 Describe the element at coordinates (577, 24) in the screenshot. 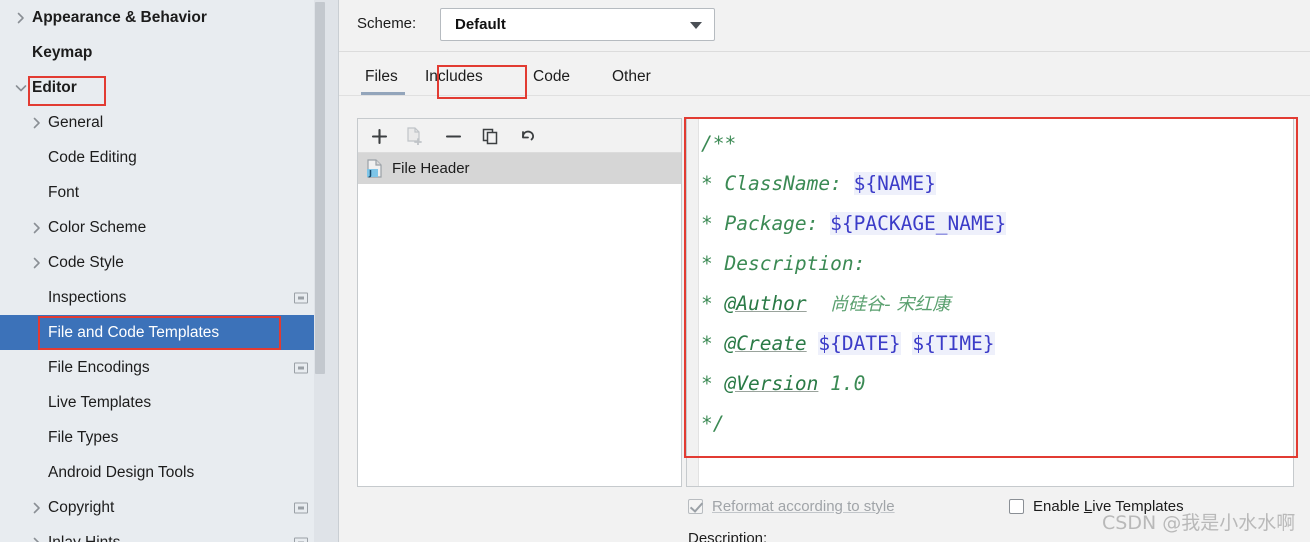

I see `scheme-dropdown: Default` at that location.